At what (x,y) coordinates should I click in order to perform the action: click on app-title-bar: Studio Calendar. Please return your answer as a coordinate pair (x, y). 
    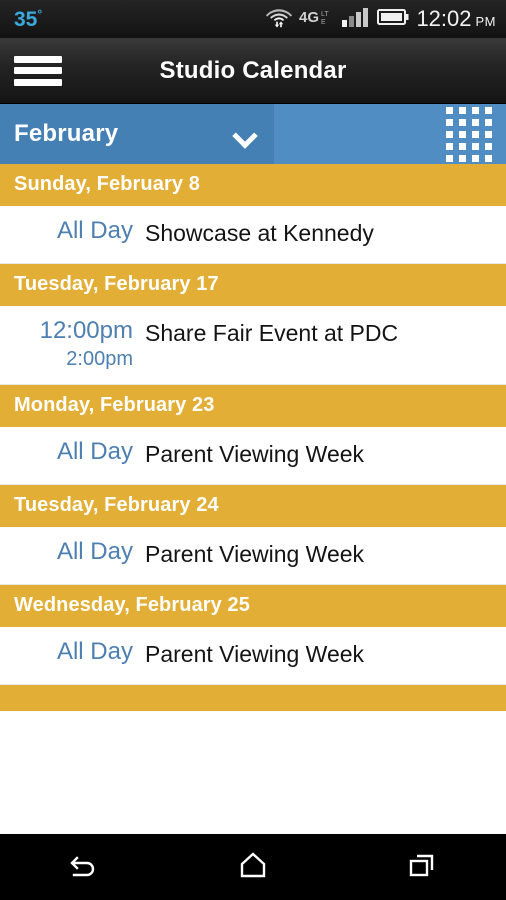
    Looking at the image, I should click on (253, 71).